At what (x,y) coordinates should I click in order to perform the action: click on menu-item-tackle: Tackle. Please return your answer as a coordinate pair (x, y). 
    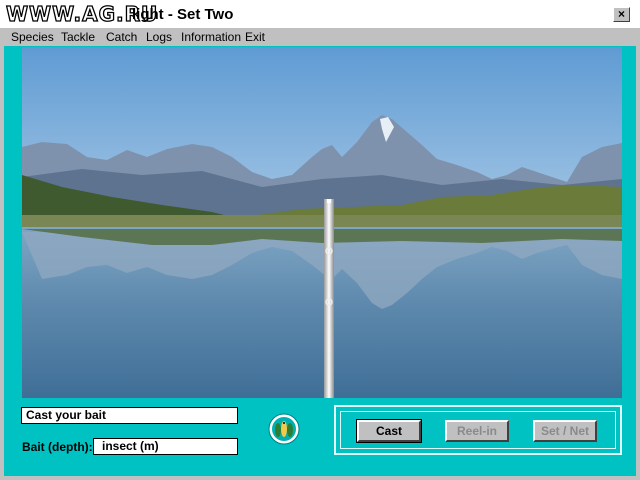
    Looking at the image, I should click on (78, 37).